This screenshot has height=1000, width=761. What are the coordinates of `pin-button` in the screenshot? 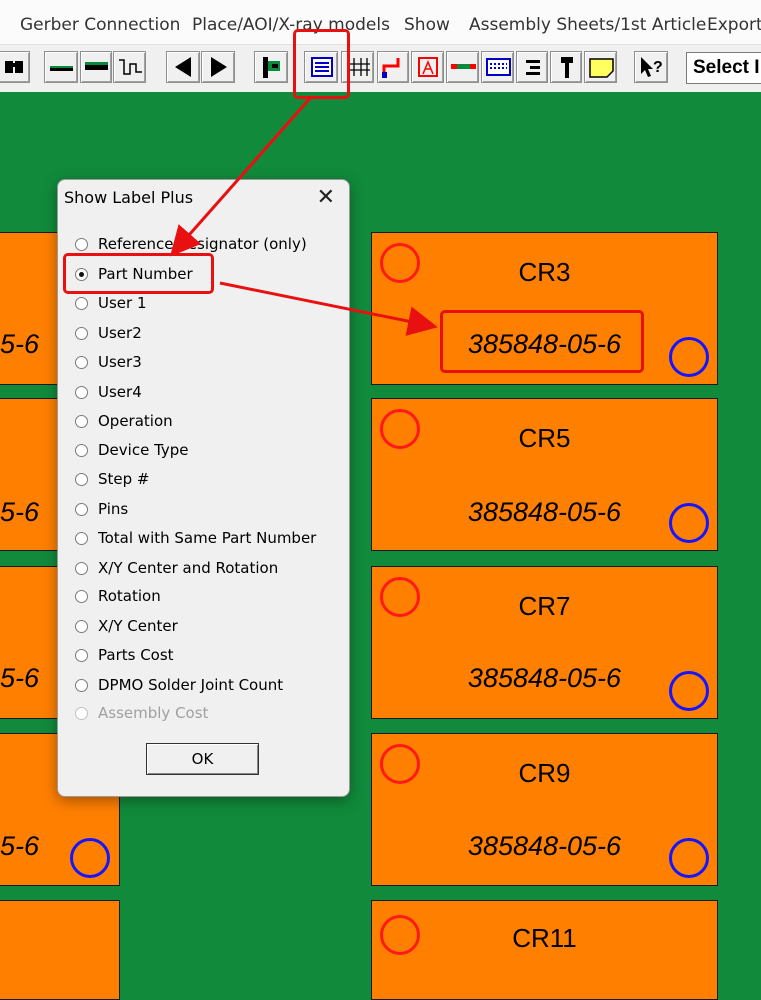 It's located at (566, 67).